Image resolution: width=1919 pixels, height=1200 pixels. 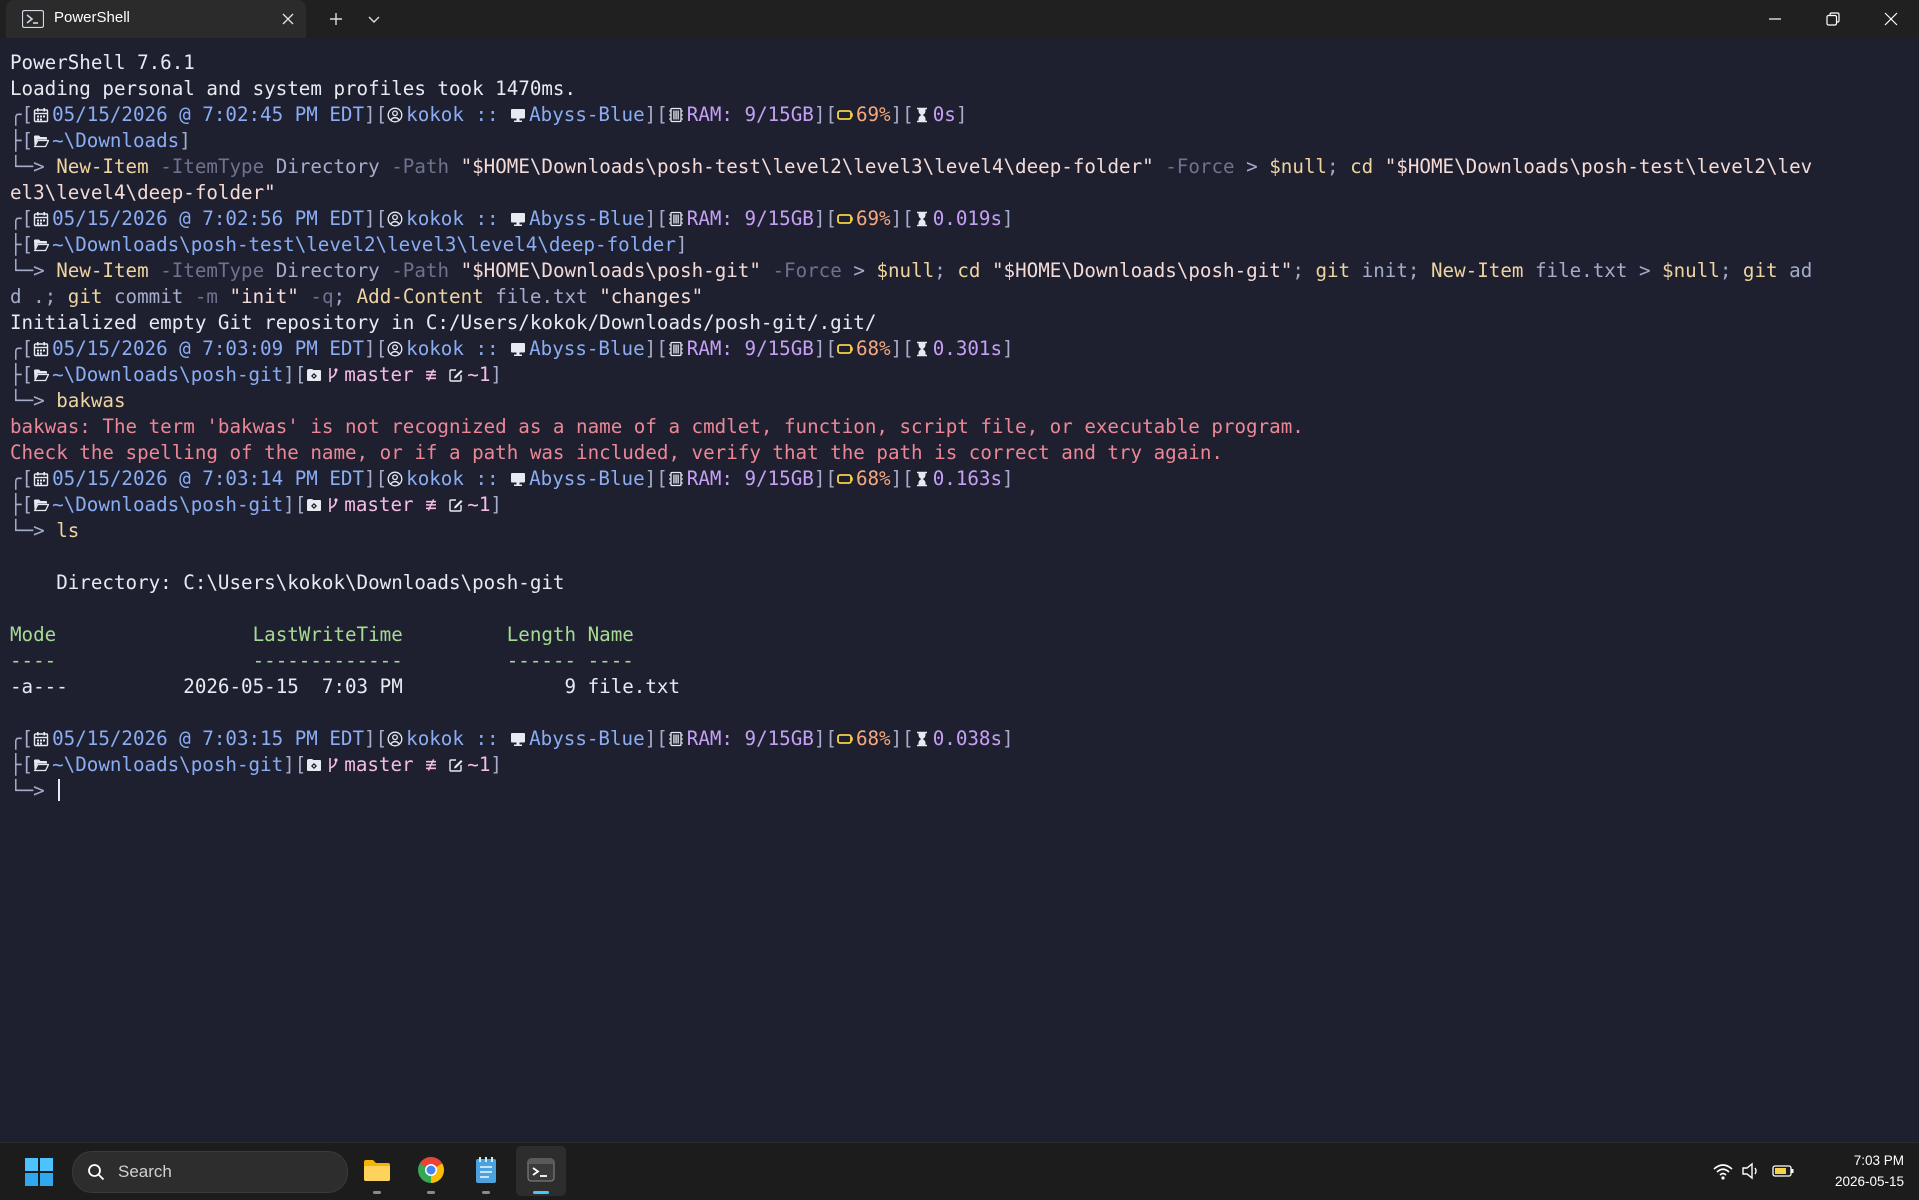 I want to click on git-changes-icon, so click(x=456, y=765).